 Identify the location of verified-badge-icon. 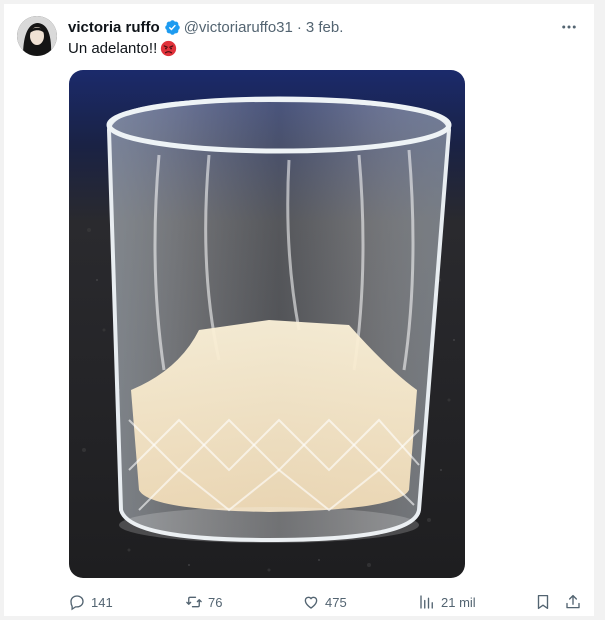
(172, 27).